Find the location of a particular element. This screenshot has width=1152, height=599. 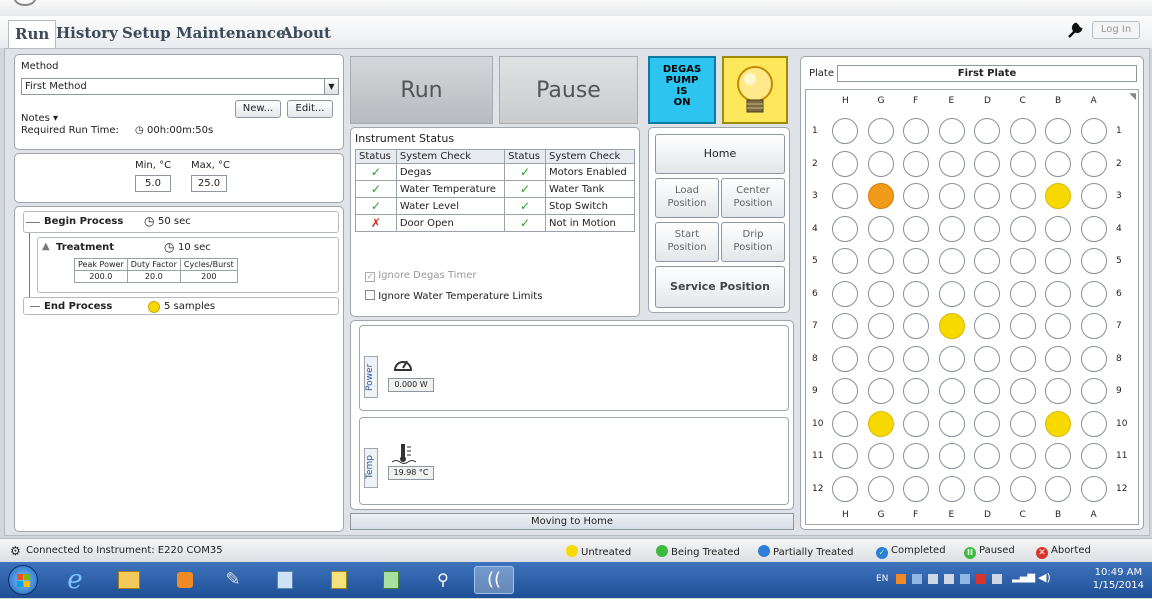

well-E6 is located at coordinates (951, 293).